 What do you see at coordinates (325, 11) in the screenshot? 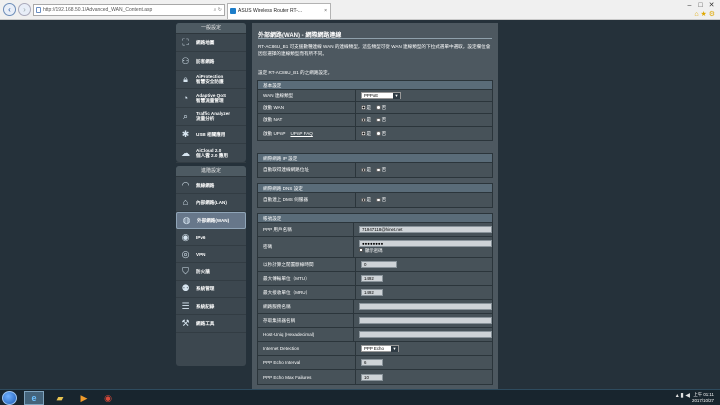
I see `tab-close-icon: ×` at bounding box center [325, 11].